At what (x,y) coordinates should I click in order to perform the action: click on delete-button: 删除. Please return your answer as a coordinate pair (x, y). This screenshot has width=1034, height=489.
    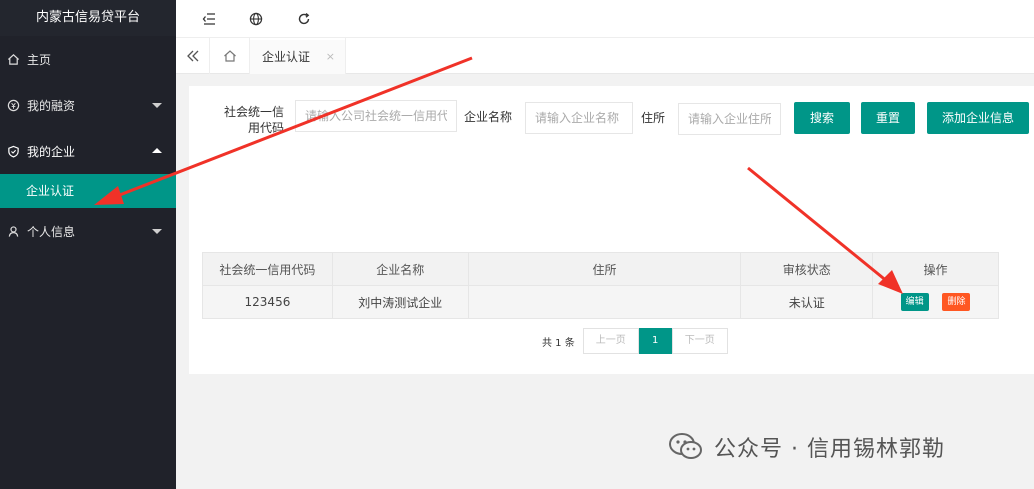
    Looking at the image, I should click on (956, 302).